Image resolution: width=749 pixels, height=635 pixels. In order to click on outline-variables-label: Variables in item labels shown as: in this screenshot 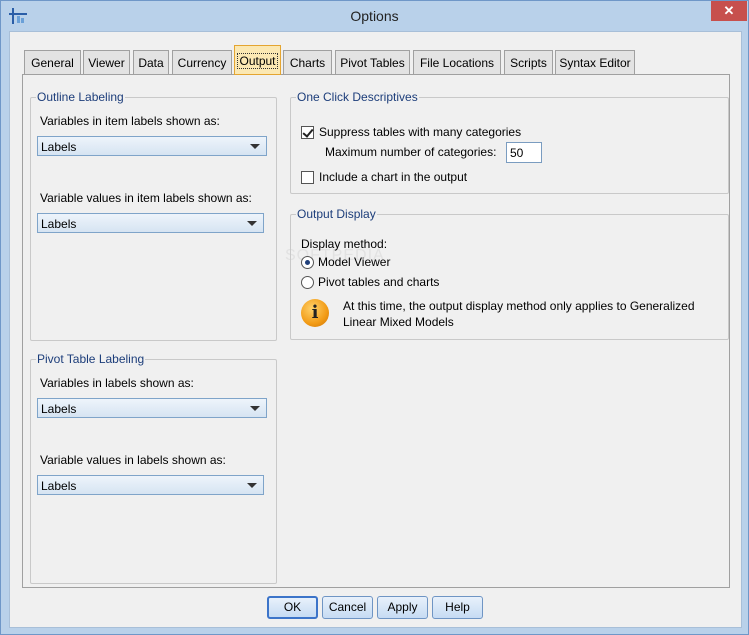, I will do `click(130, 121)`.